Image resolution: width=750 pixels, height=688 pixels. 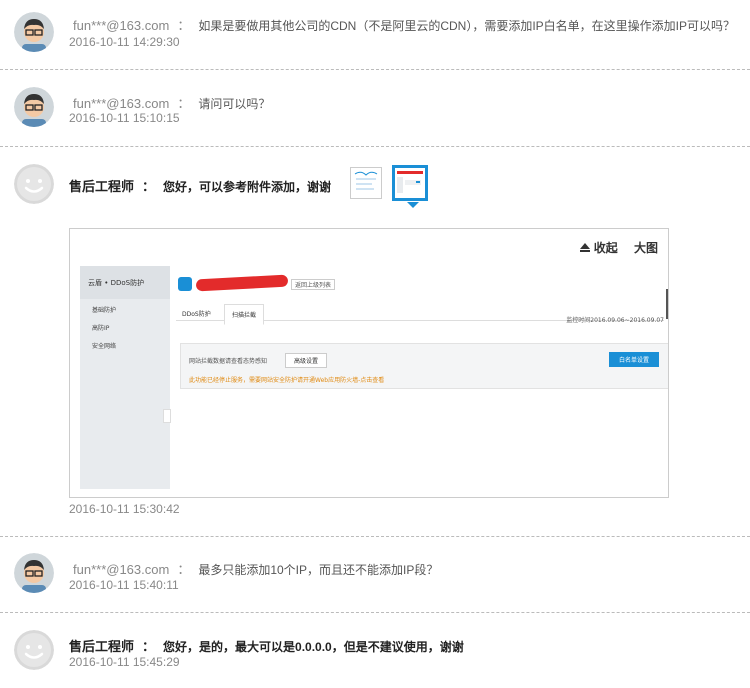 I want to click on message-timestamp: 2016-10-11 15:45:29, so click(x=124, y=662).